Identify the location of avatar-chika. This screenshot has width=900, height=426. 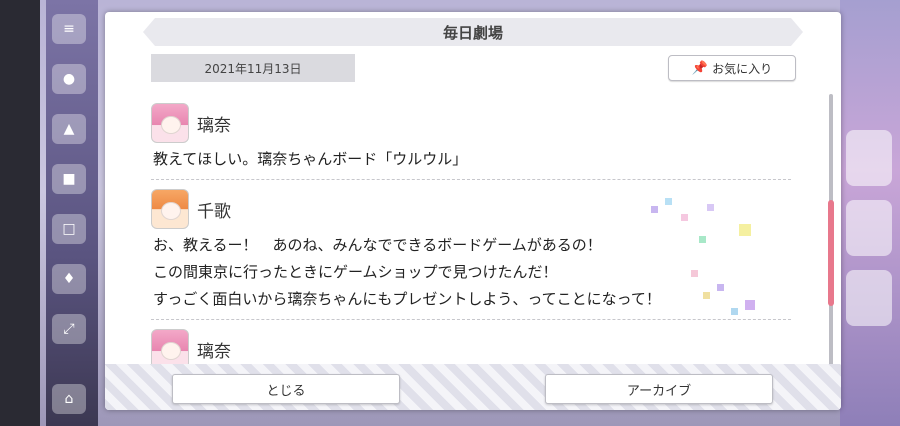
(170, 209).